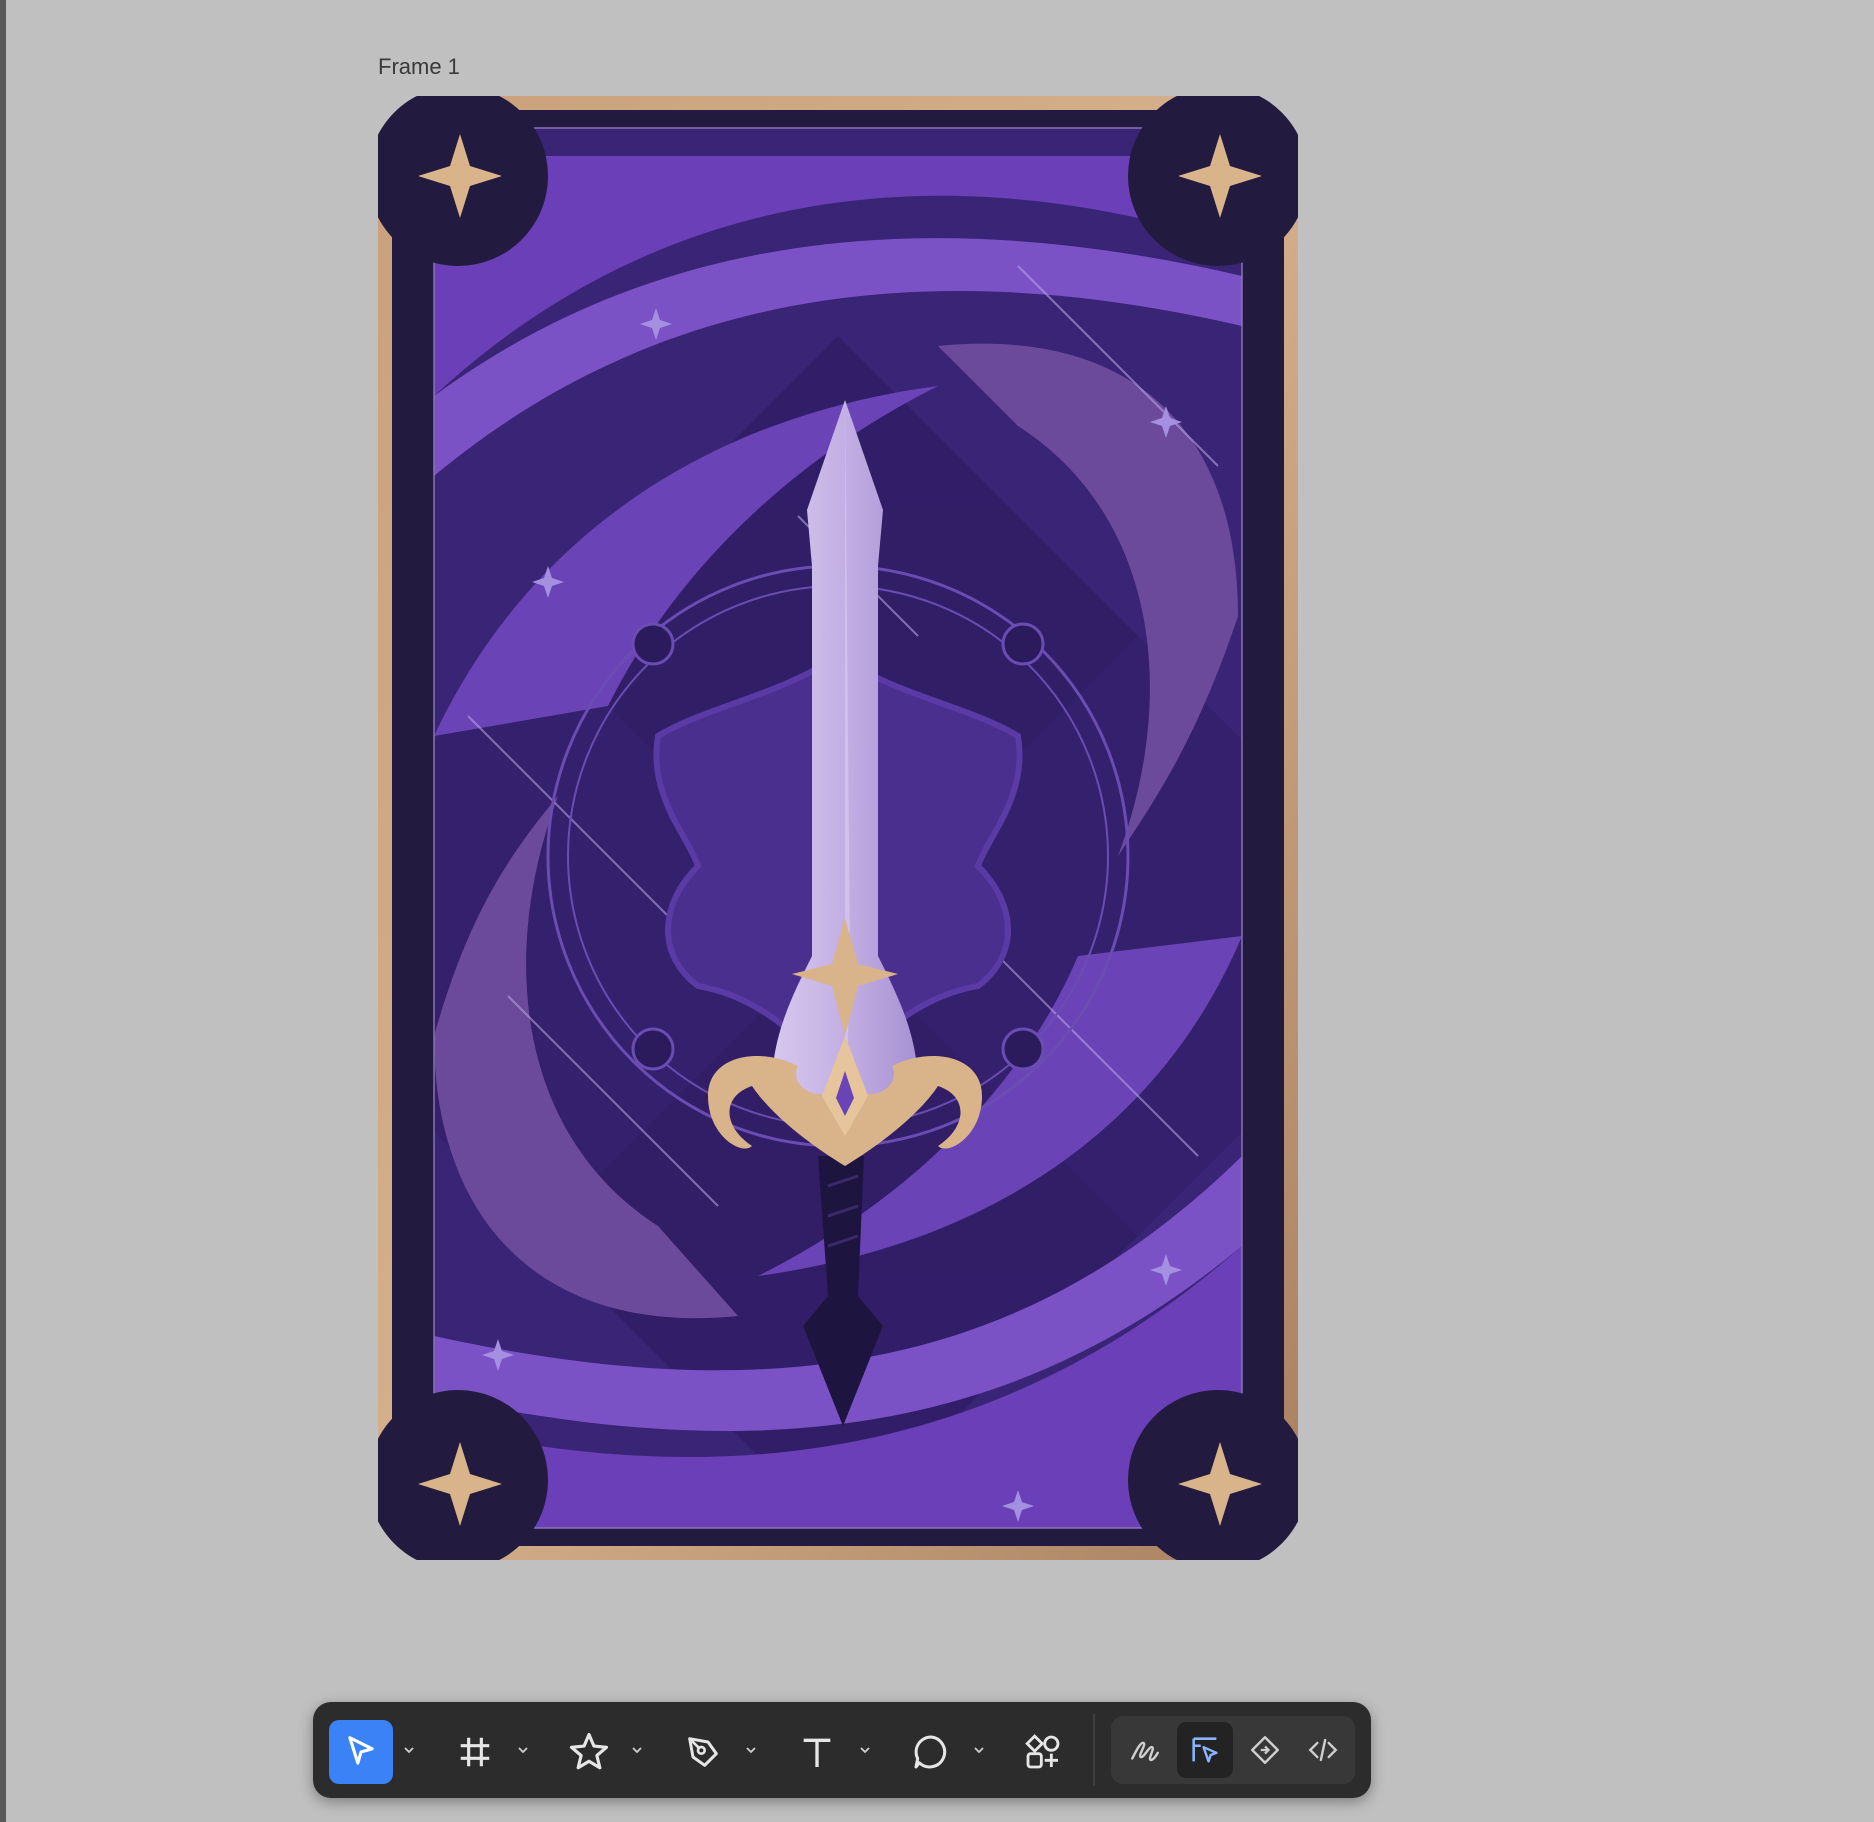 The image size is (1874, 1822). I want to click on design-icon, so click(1205, 1750).